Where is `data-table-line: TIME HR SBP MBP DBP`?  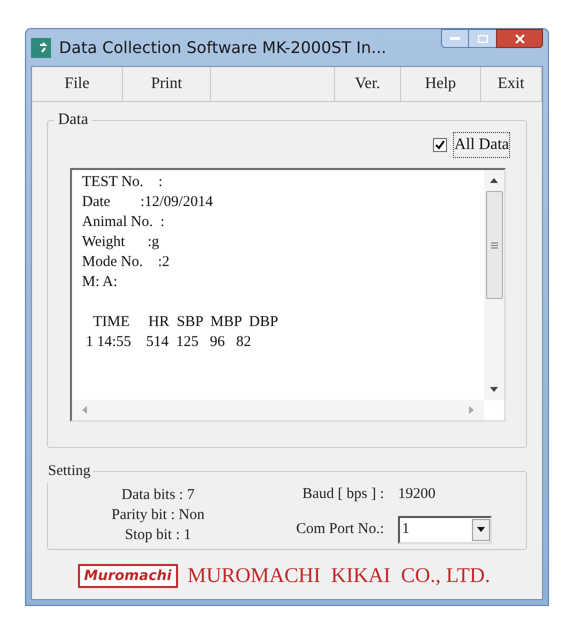
data-table-line: TIME HR SBP MBP DBP is located at coordinates (185, 322).